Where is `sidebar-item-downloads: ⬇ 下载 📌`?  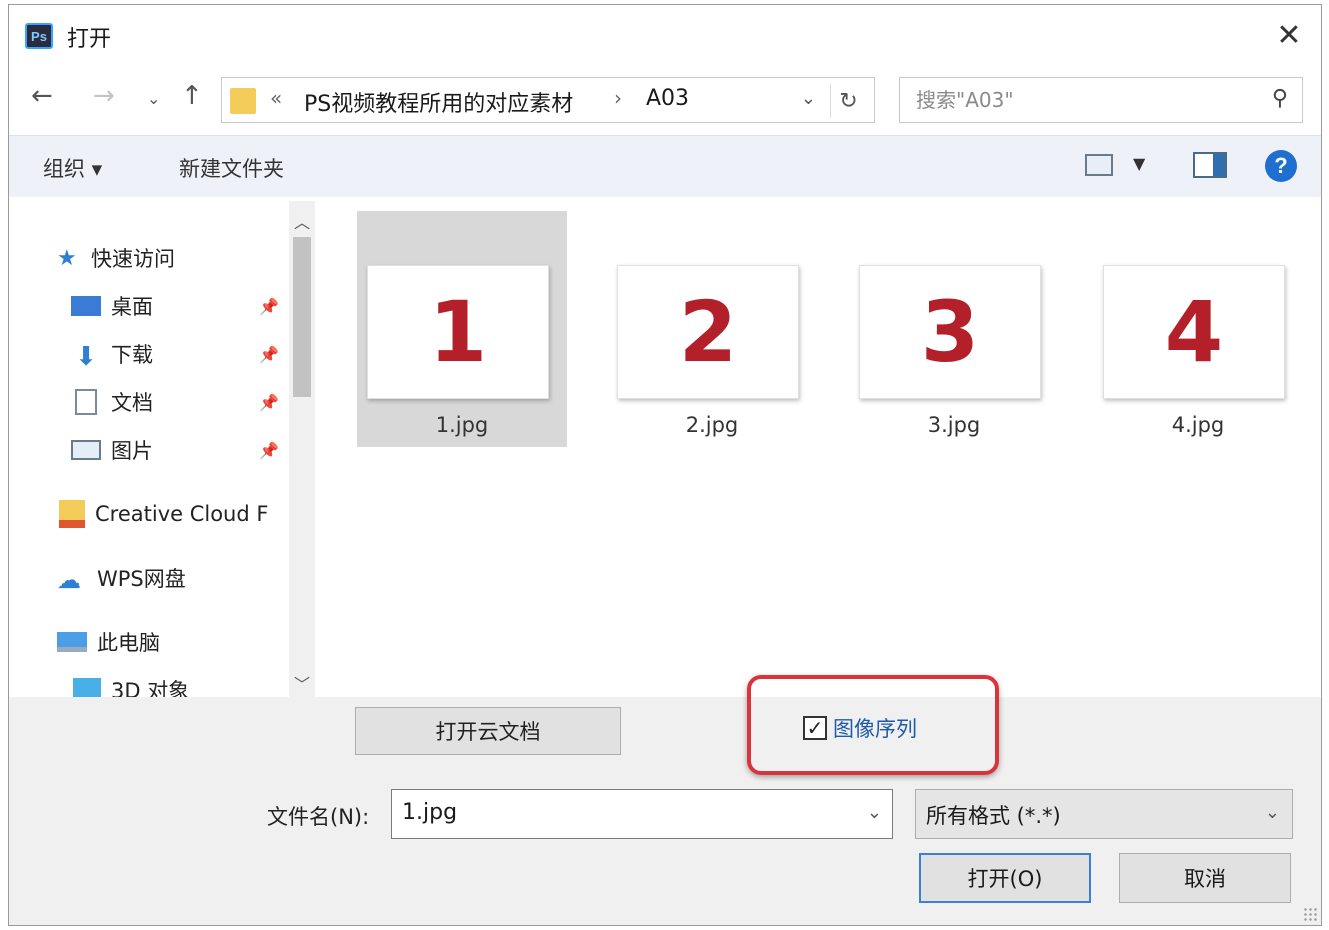 sidebar-item-downloads: ⬇ 下载 📌 is located at coordinates (175, 354).